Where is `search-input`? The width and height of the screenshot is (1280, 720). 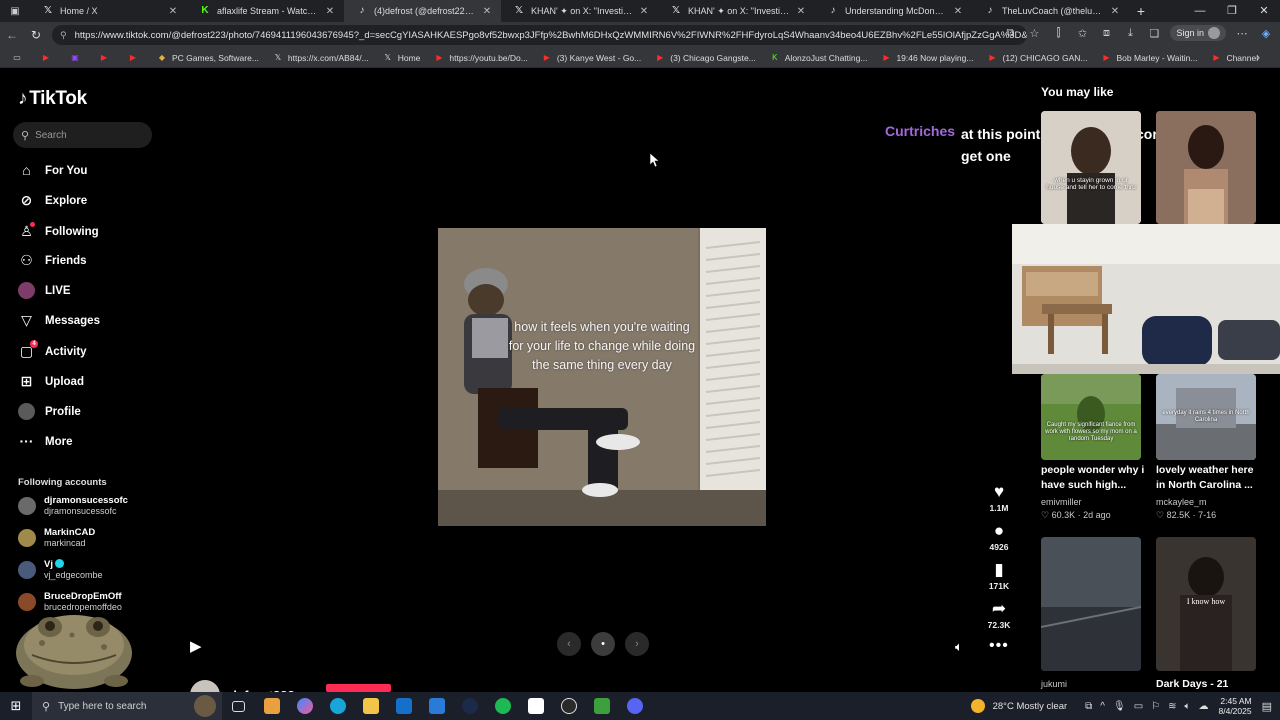
search-input is located at coordinates (85, 135).